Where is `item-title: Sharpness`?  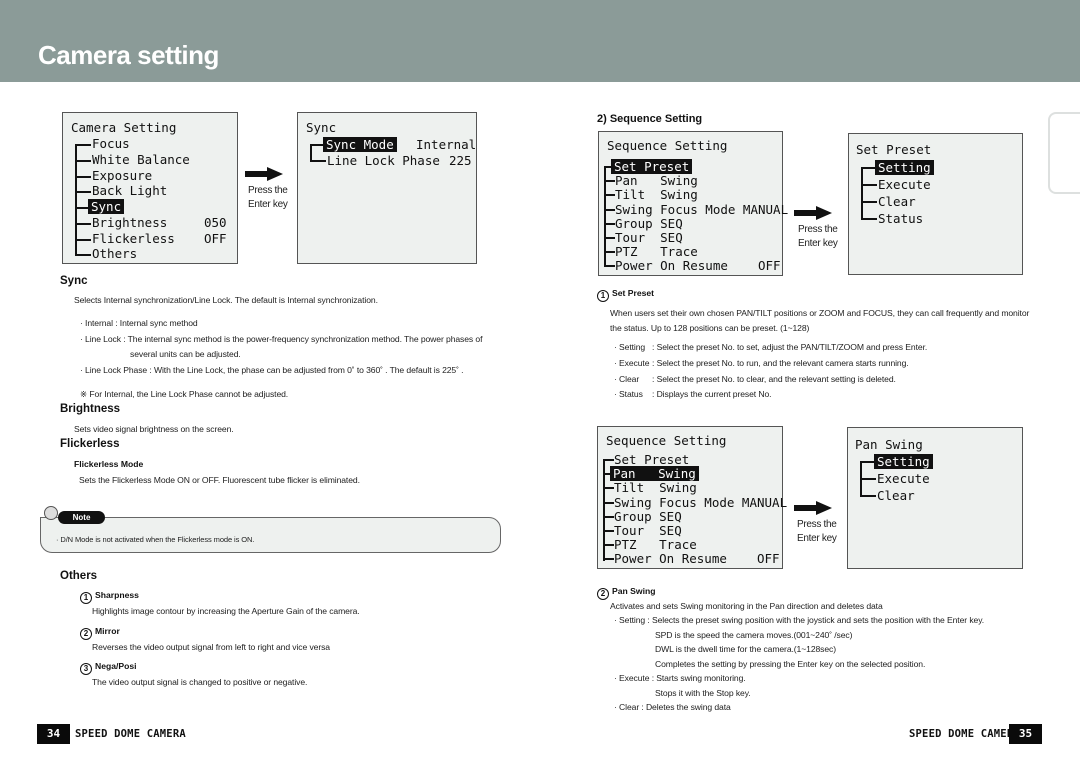
item-title: Sharpness is located at coordinates (117, 595).